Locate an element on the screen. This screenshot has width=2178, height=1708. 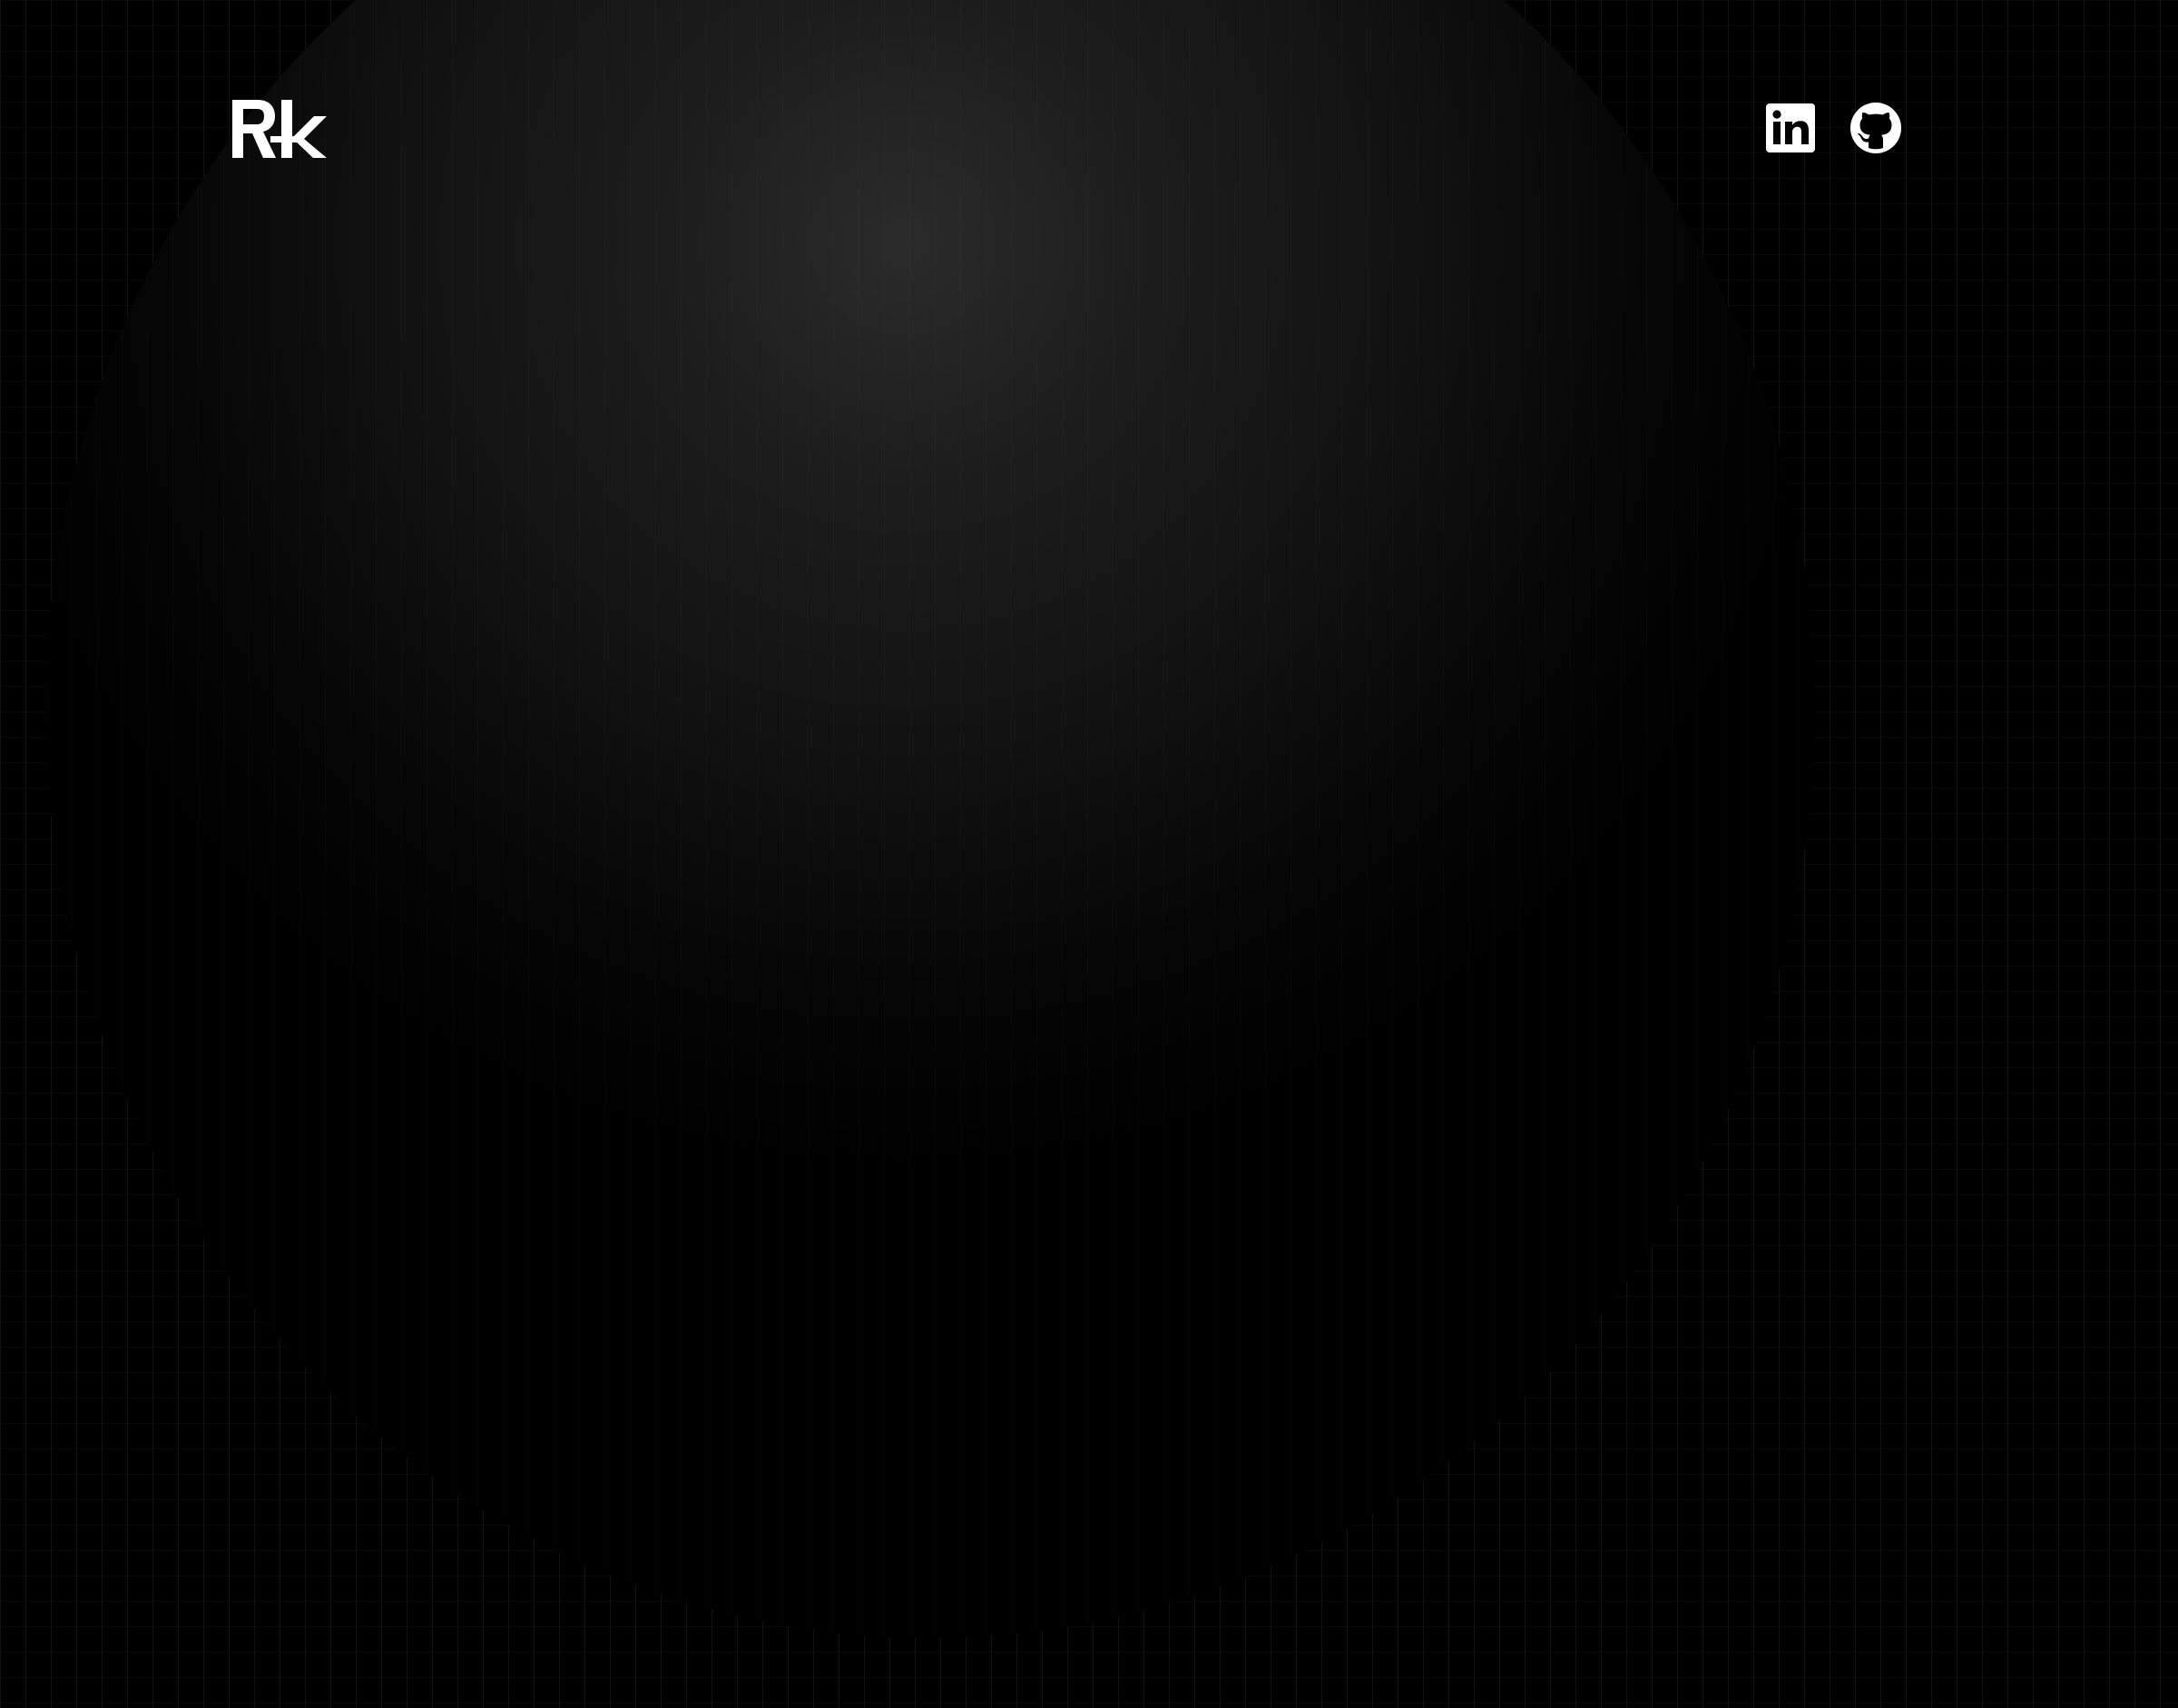
linkedin-link is located at coordinates (1790, 128).